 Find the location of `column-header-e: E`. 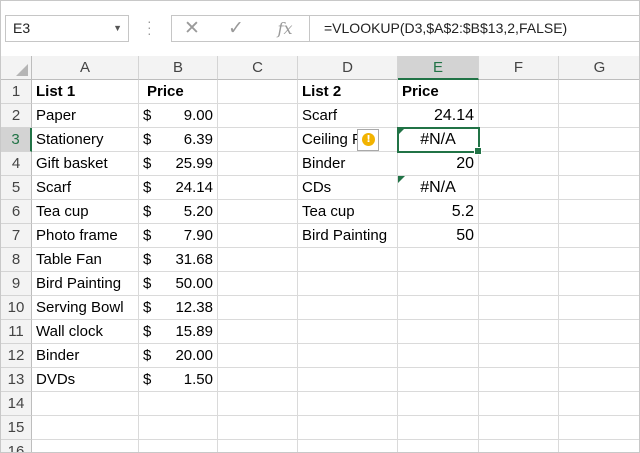

column-header-e: E is located at coordinates (438, 68).